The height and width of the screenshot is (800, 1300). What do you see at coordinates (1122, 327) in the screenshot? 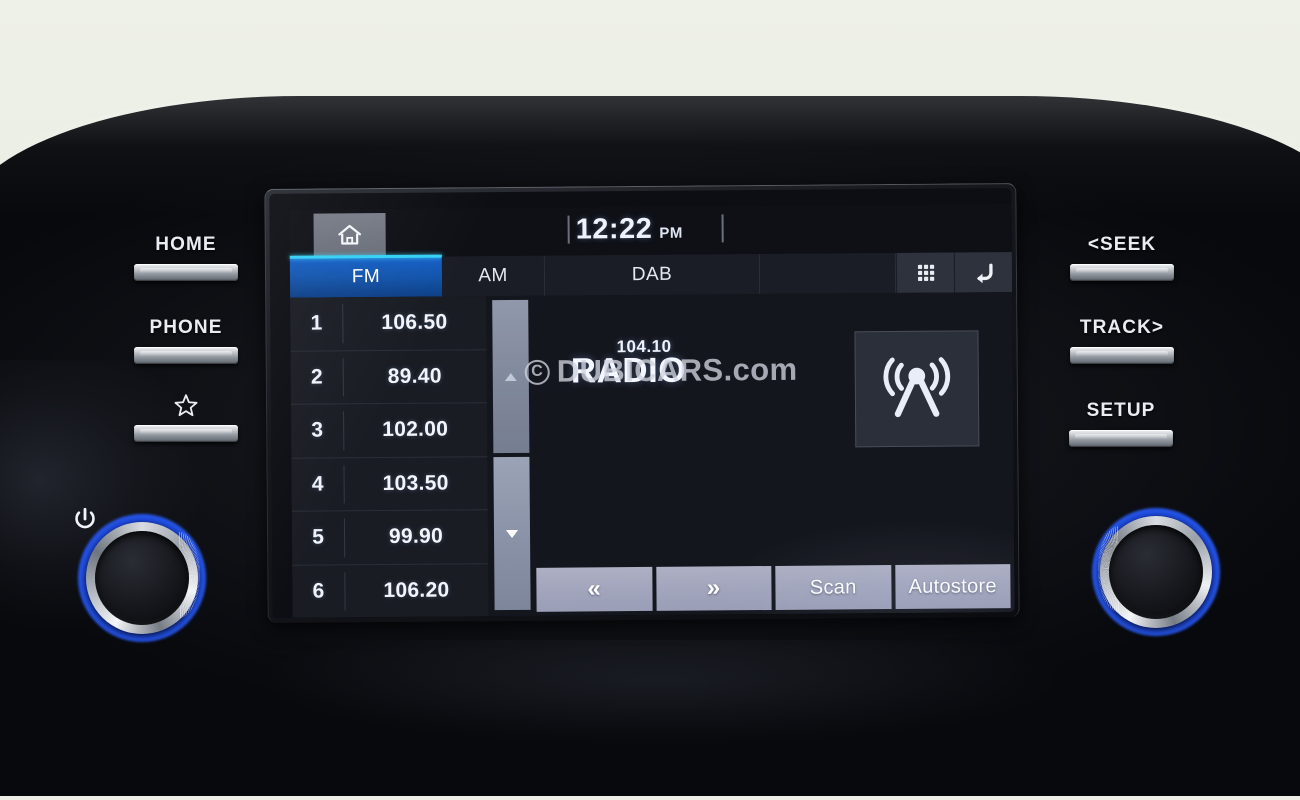
I see `track-hardkey-label: TRACK>` at bounding box center [1122, 327].